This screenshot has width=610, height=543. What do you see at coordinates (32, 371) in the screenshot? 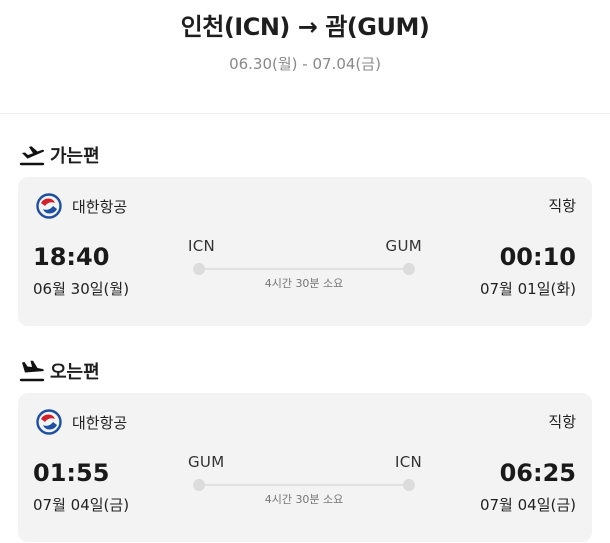
I see `airplane-landing-icon` at bounding box center [32, 371].